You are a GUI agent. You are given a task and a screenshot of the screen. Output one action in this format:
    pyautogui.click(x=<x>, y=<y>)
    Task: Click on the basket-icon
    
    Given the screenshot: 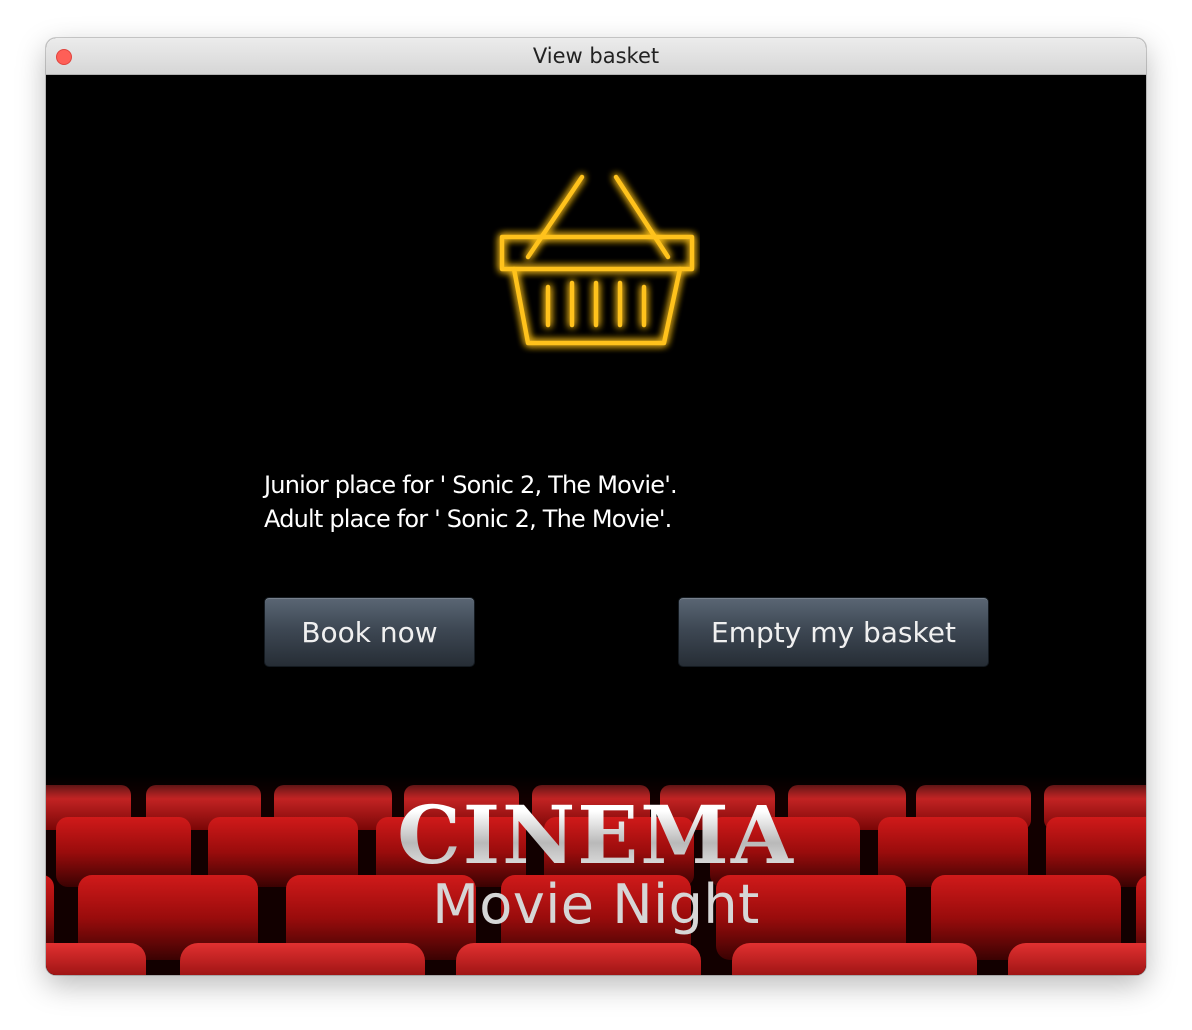 What is the action you would take?
    pyautogui.click(x=597, y=260)
    